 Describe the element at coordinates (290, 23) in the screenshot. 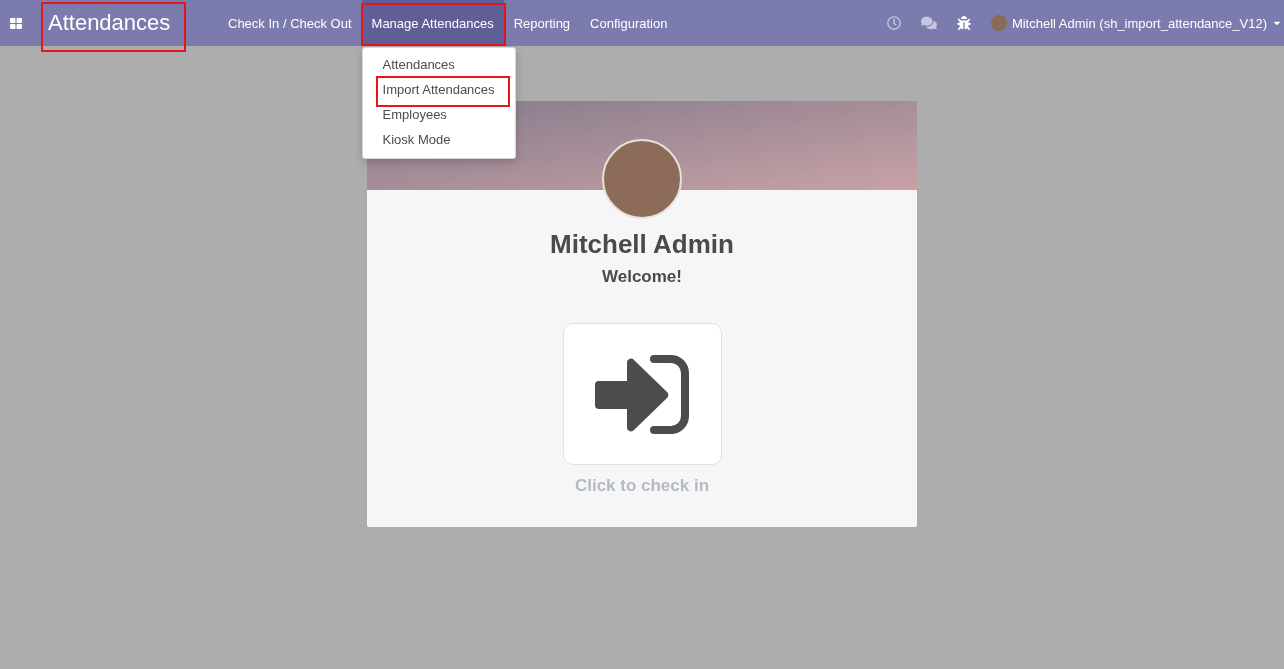

I see `menu-item: Check In / Check Out` at that location.